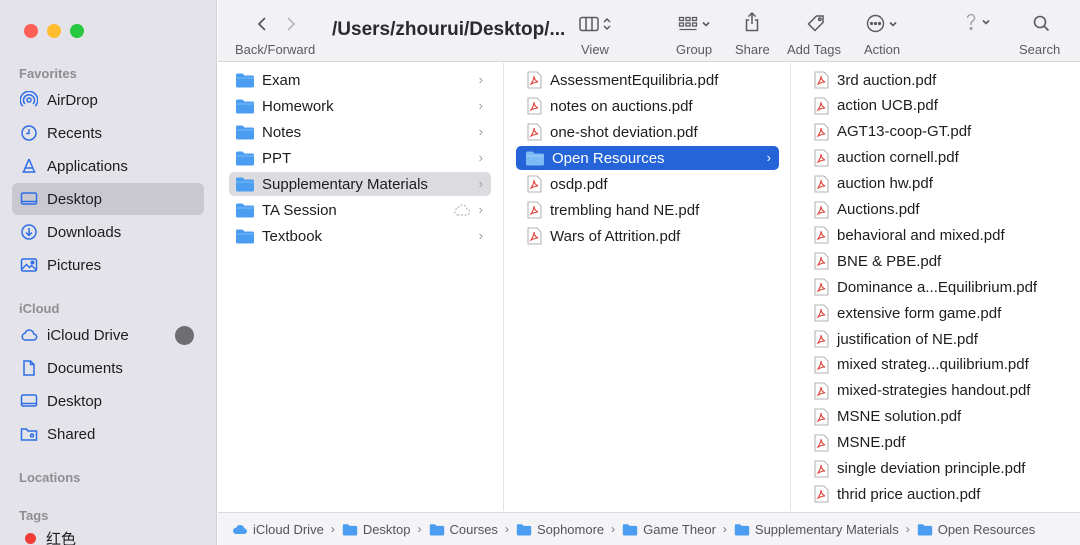  Describe the element at coordinates (878, 209) in the screenshot. I see `file-name: Auctions.pdf` at that location.